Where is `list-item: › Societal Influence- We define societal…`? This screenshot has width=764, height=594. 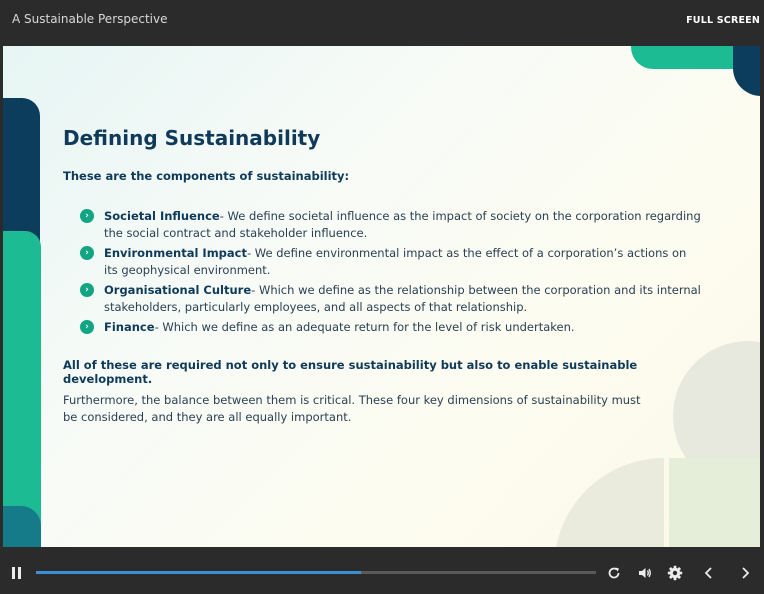
list-item: › Societal Influence- We define societal… is located at coordinates (383, 225).